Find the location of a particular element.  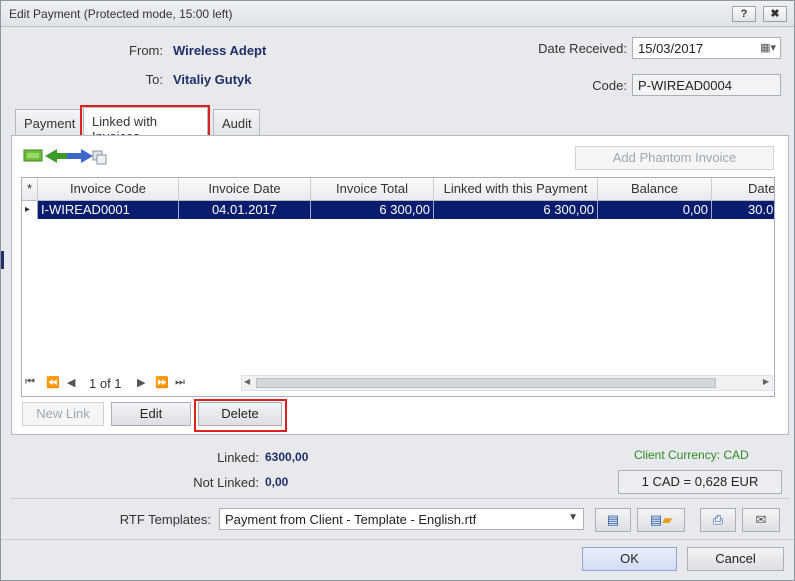

cell-invoice-total: 6 300,00 is located at coordinates (372, 210).